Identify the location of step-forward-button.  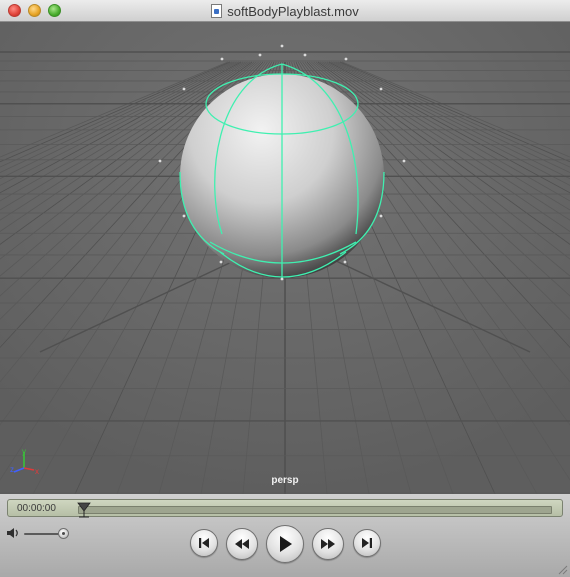
(367, 543).